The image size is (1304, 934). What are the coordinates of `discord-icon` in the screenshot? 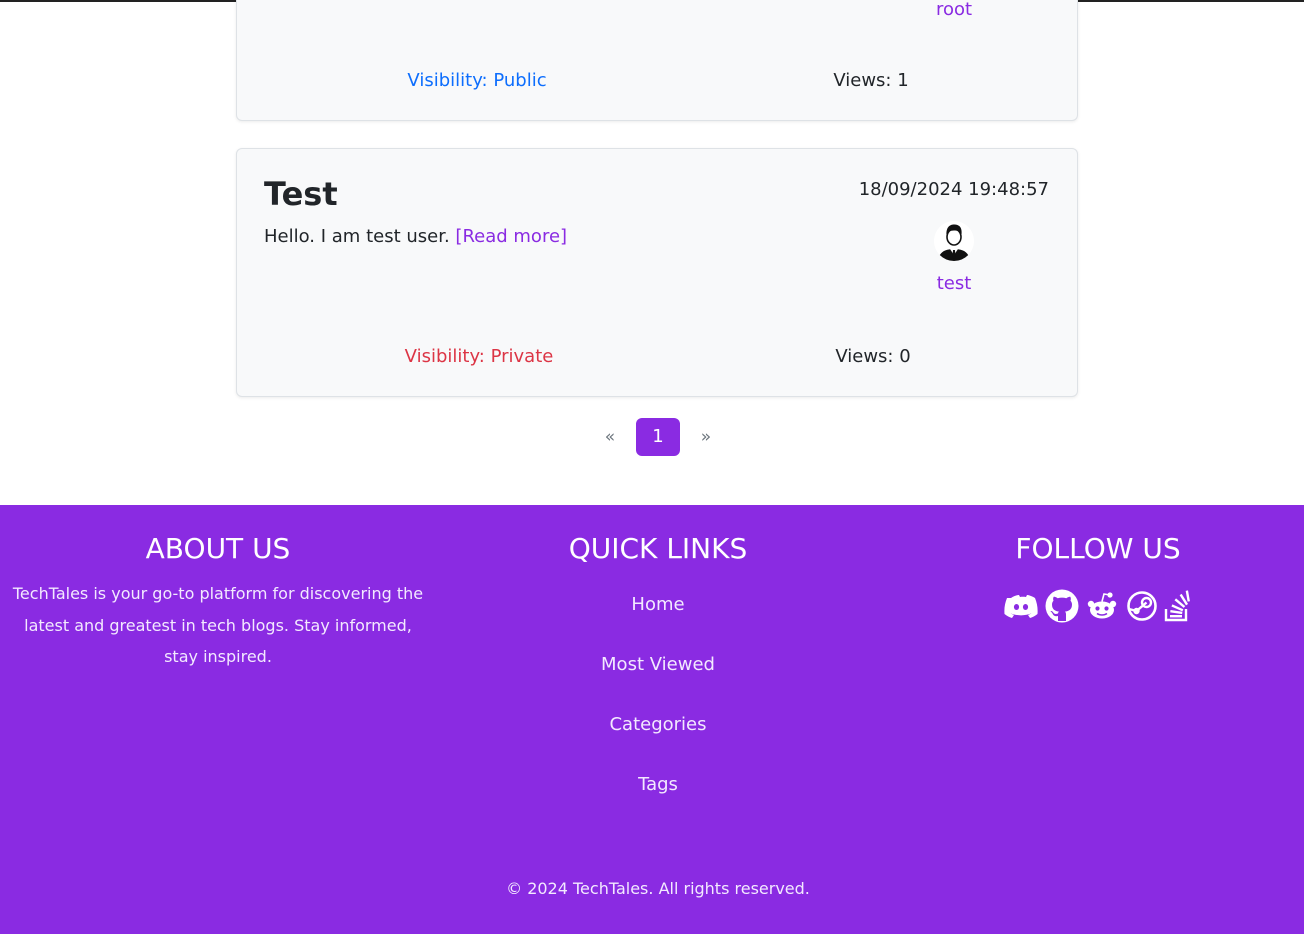 It's located at (1021, 606).